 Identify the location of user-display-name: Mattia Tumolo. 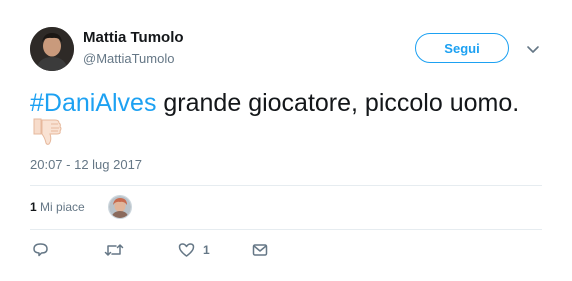
(133, 37).